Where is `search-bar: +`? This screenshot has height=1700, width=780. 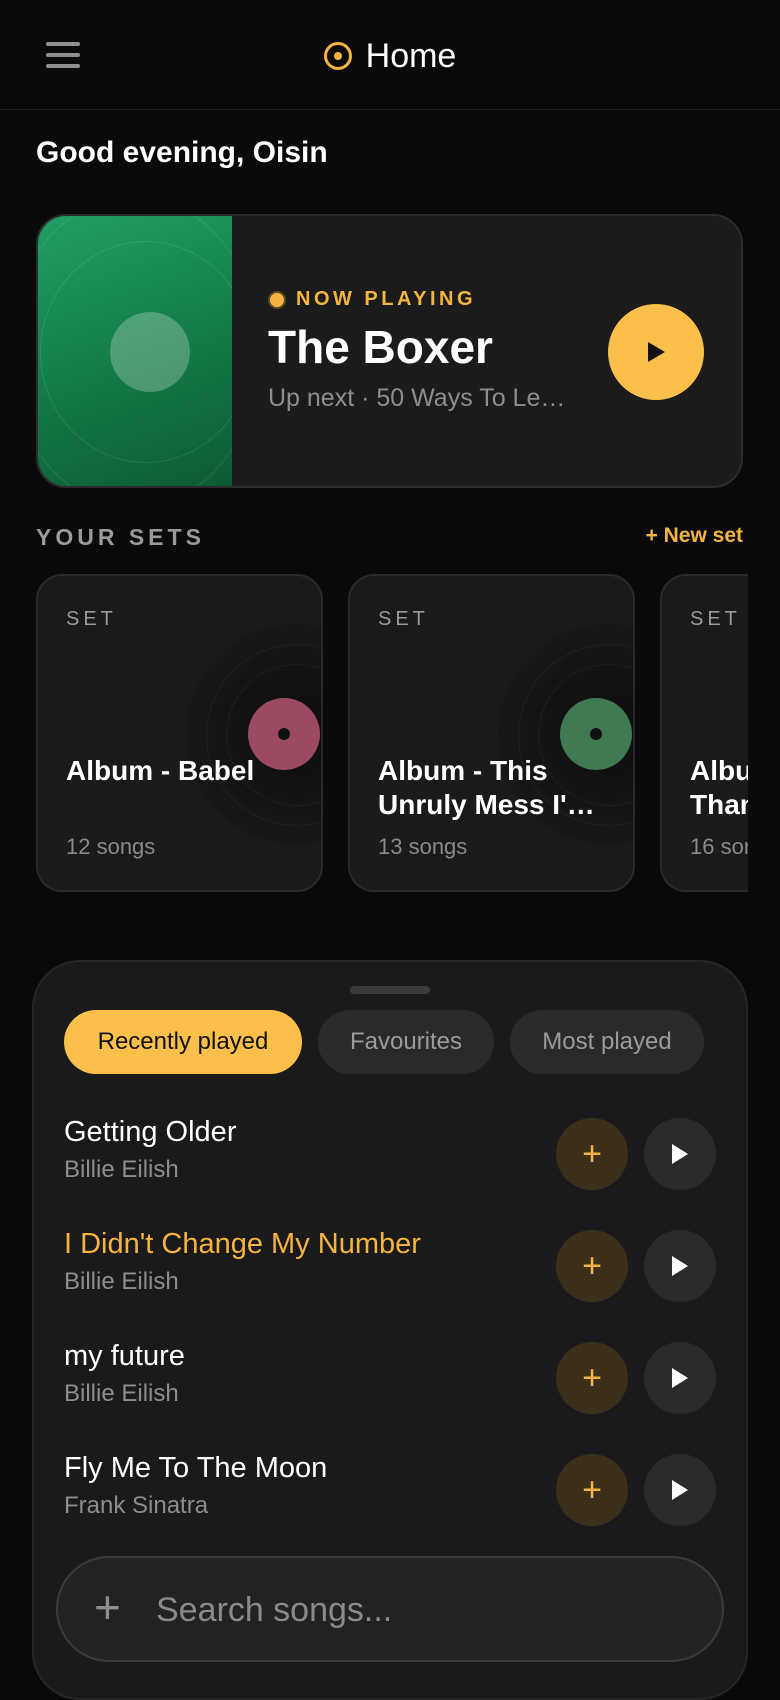
search-bar: + is located at coordinates (390, 1609).